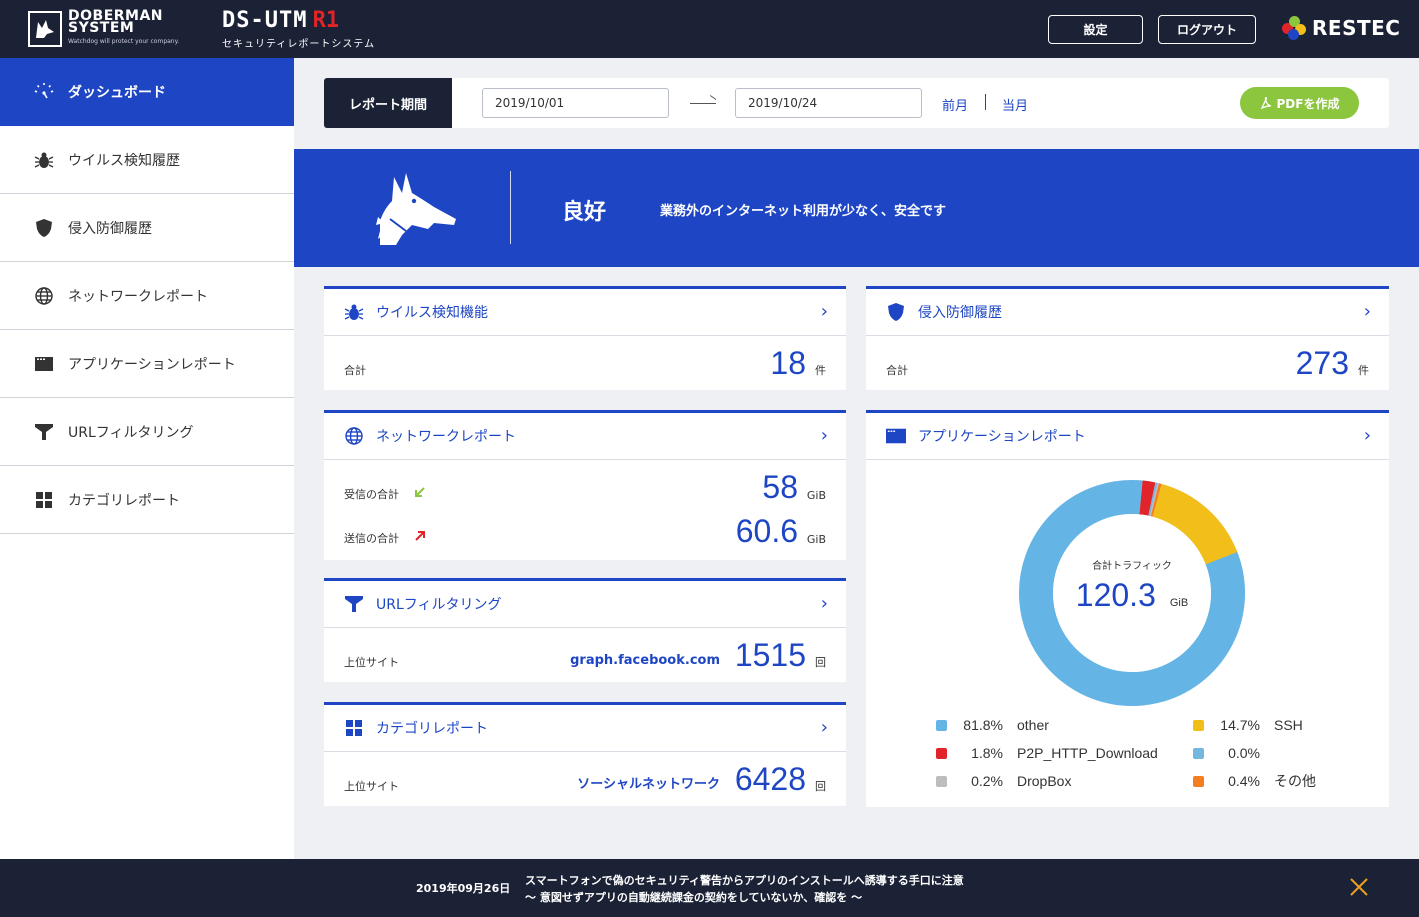 The image size is (1419, 917). What do you see at coordinates (1288, 725) in the screenshot?
I see `legend-name: SSH` at bounding box center [1288, 725].